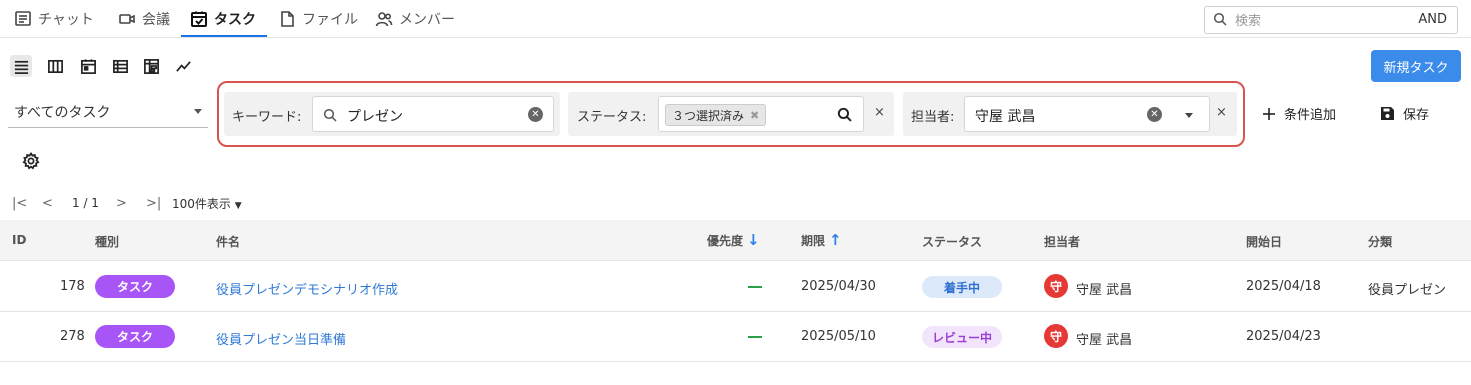 The width and height of the screenshot is (1471, 385). Describe the element at coordinates (1154, 114) in the screenshot. I see `clear-assignee-icon: ✕` at that location.